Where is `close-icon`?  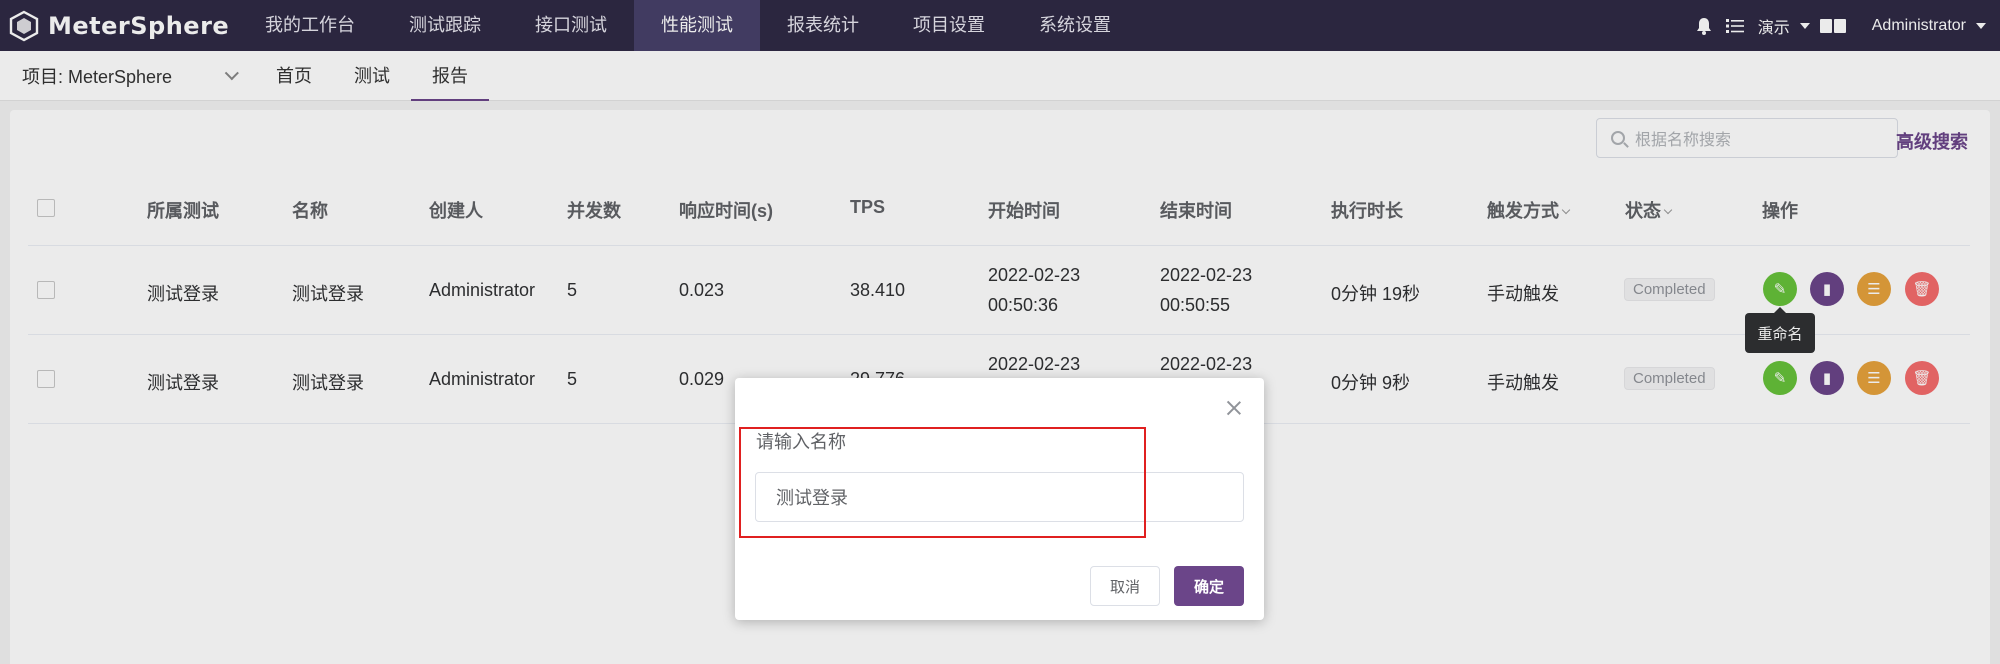 close-icon is located at coordinates (1234, 408).